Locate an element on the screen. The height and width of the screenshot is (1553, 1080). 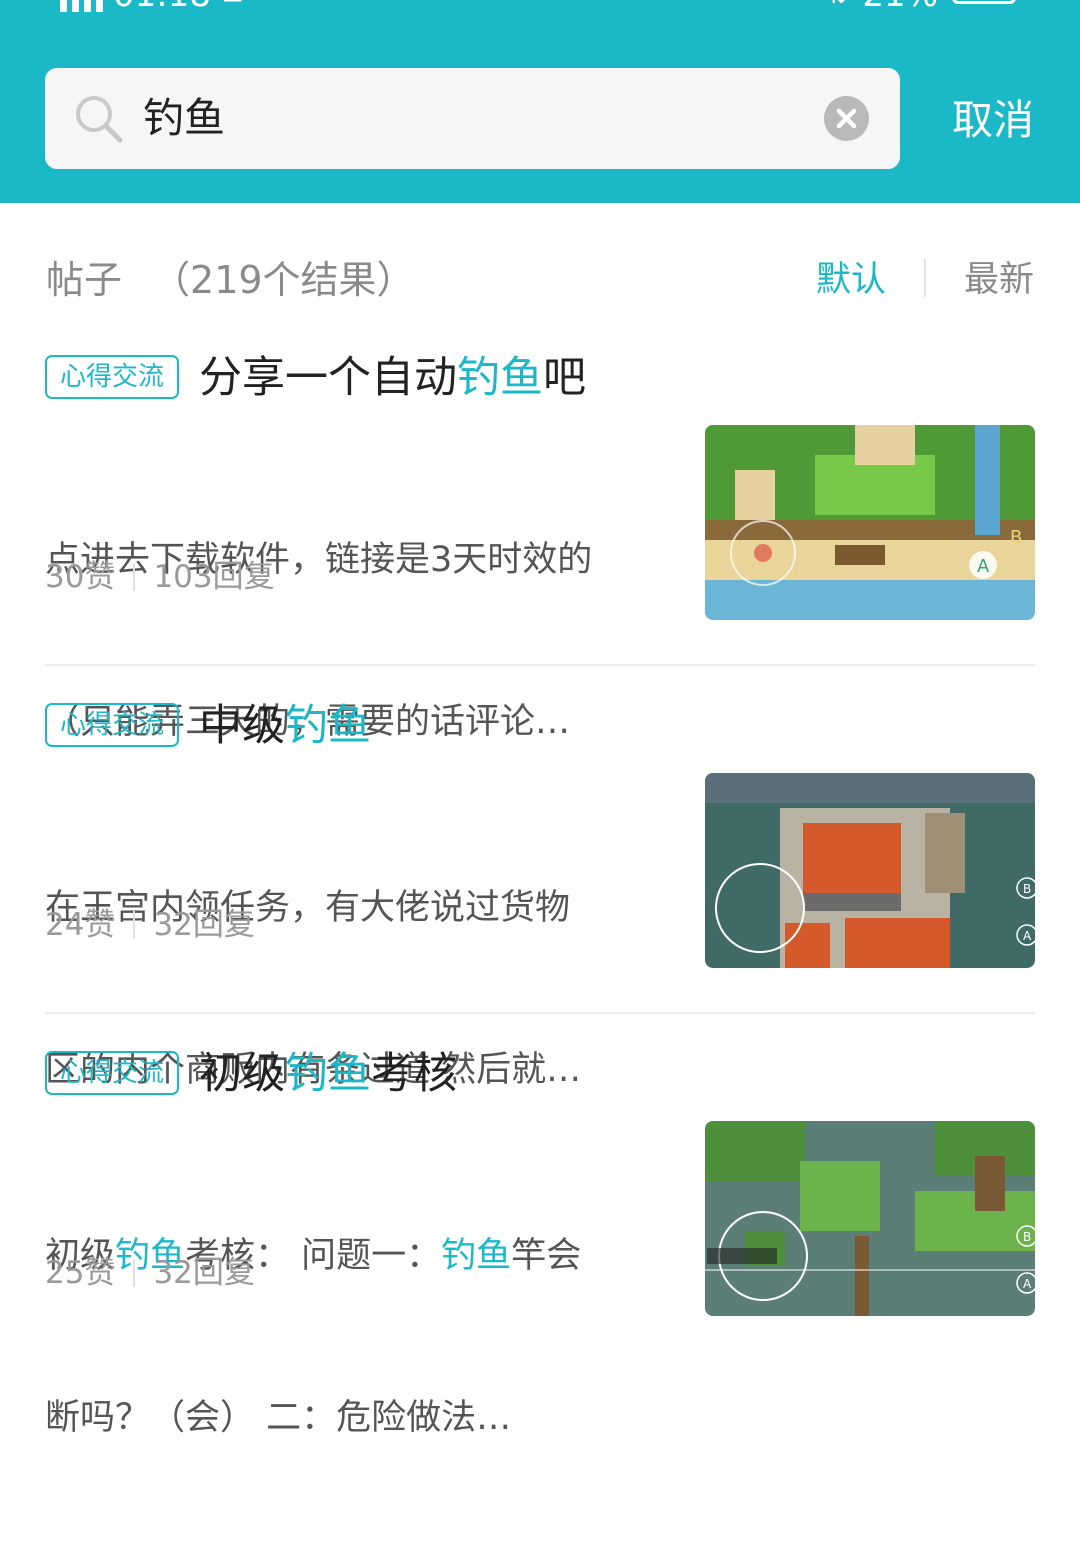
results-title: 帖子 （219个结果） is located at coordinates (230, 280).